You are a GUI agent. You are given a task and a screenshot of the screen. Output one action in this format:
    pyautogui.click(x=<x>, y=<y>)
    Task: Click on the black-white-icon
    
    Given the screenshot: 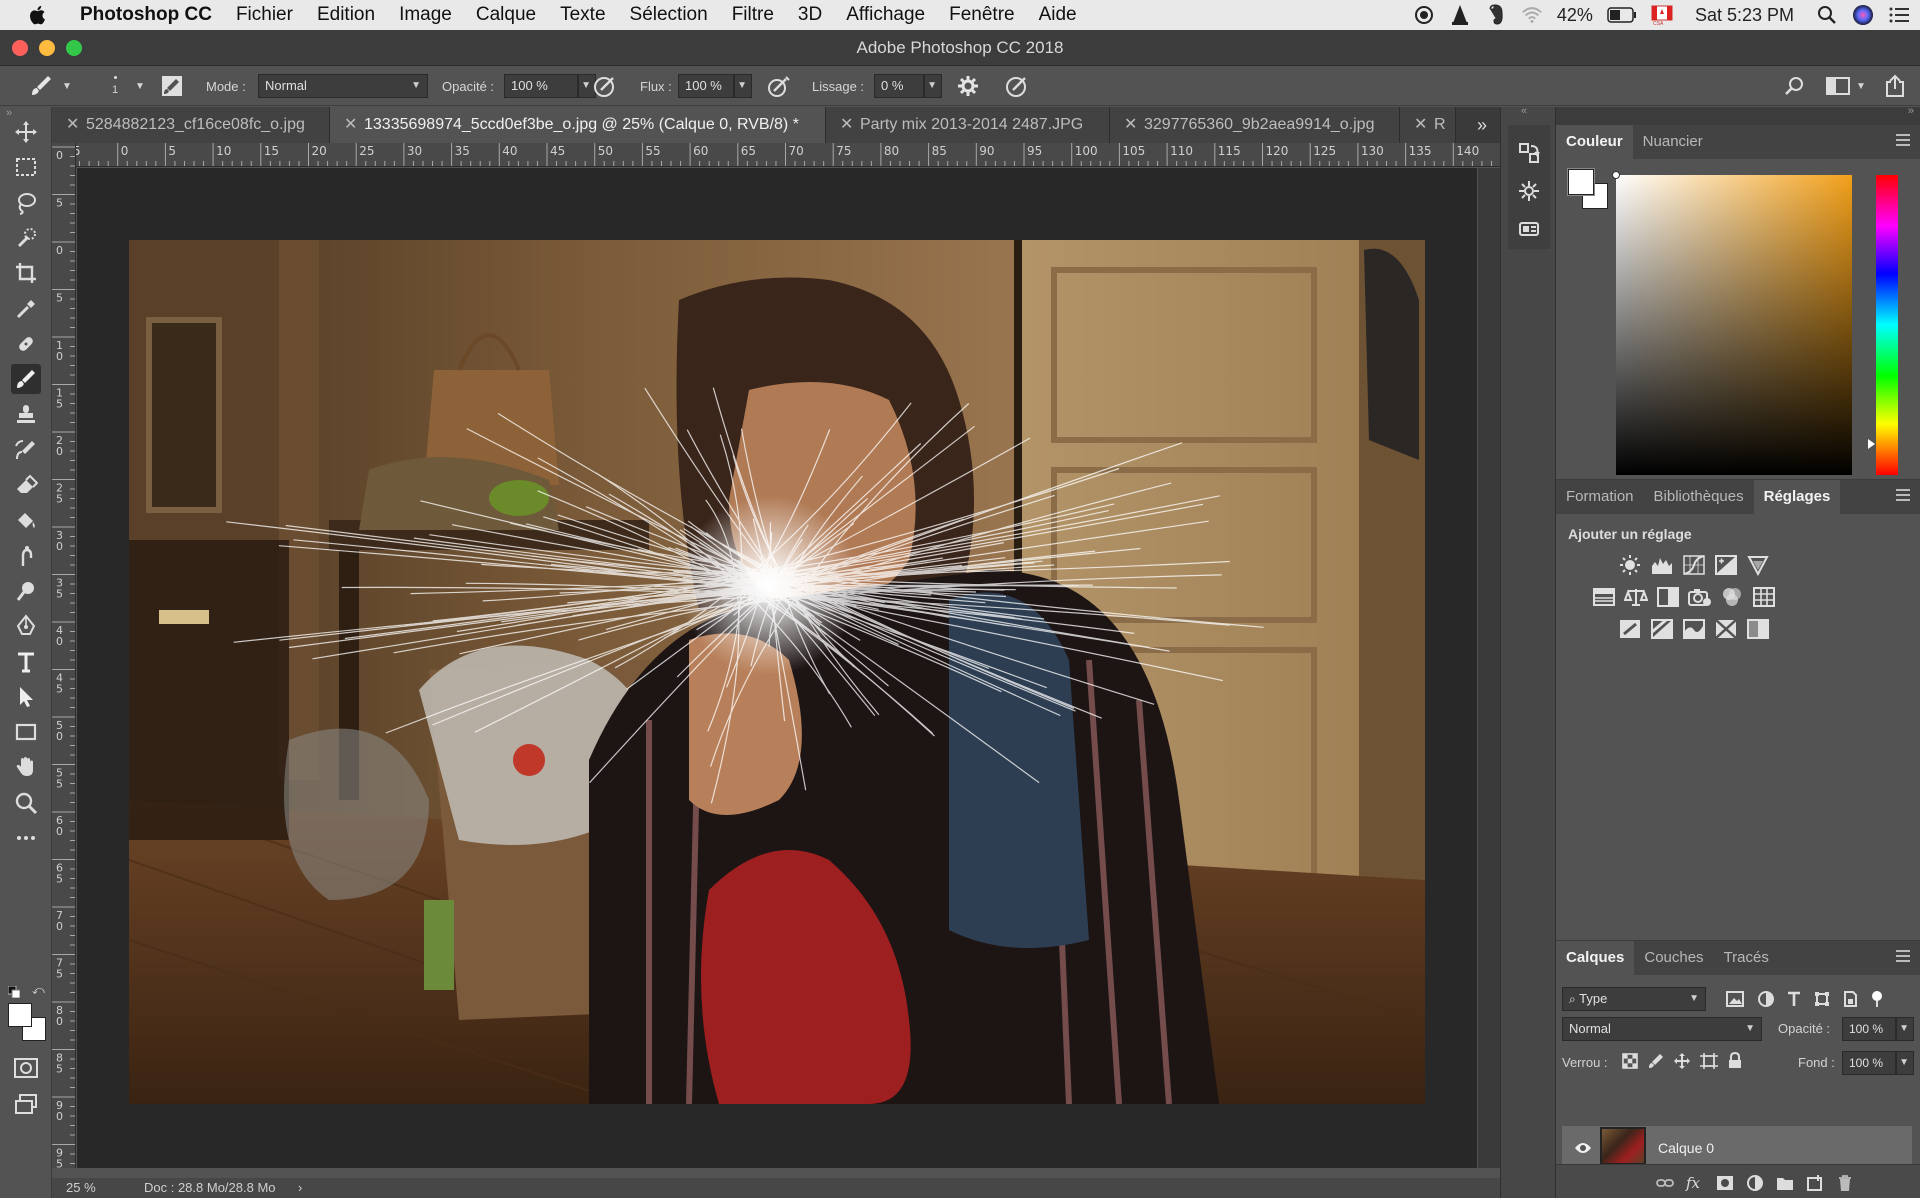 What is the action you would take?
    pyautogui.click(x=1668, y=597)
    